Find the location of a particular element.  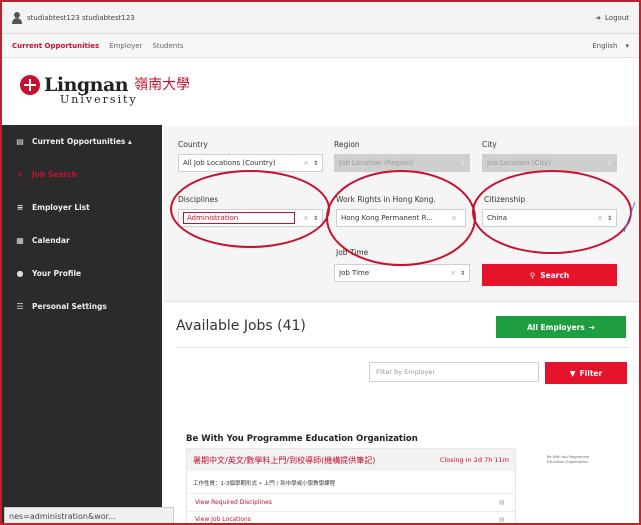

filter-button-label: Filter is located at coordinates (591, 373).